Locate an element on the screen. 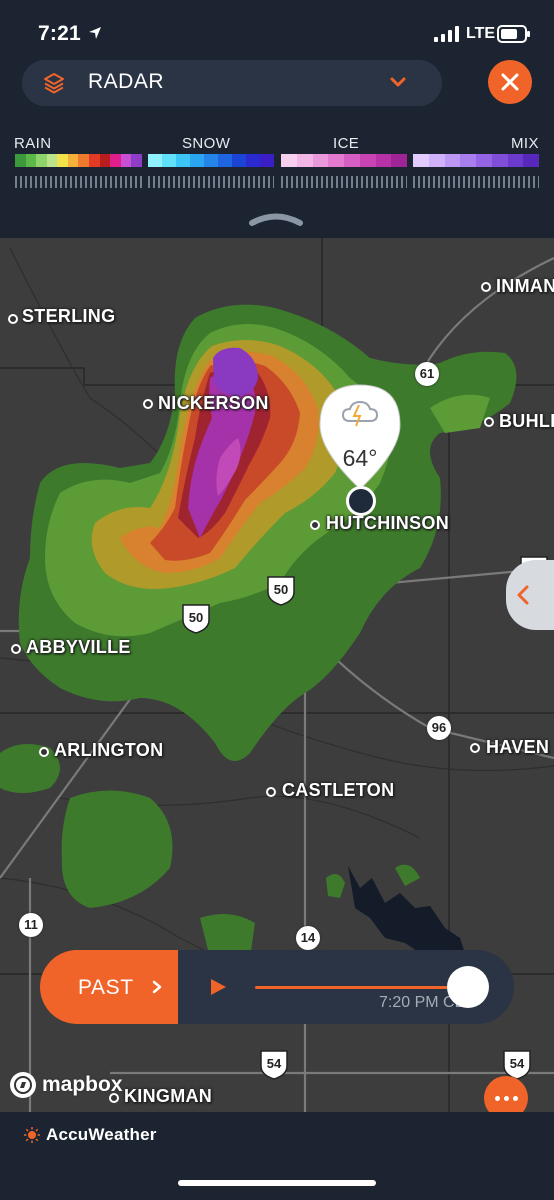 The image size is (554, 1200). chevron-down-icon is located at coordinates (398, 82).